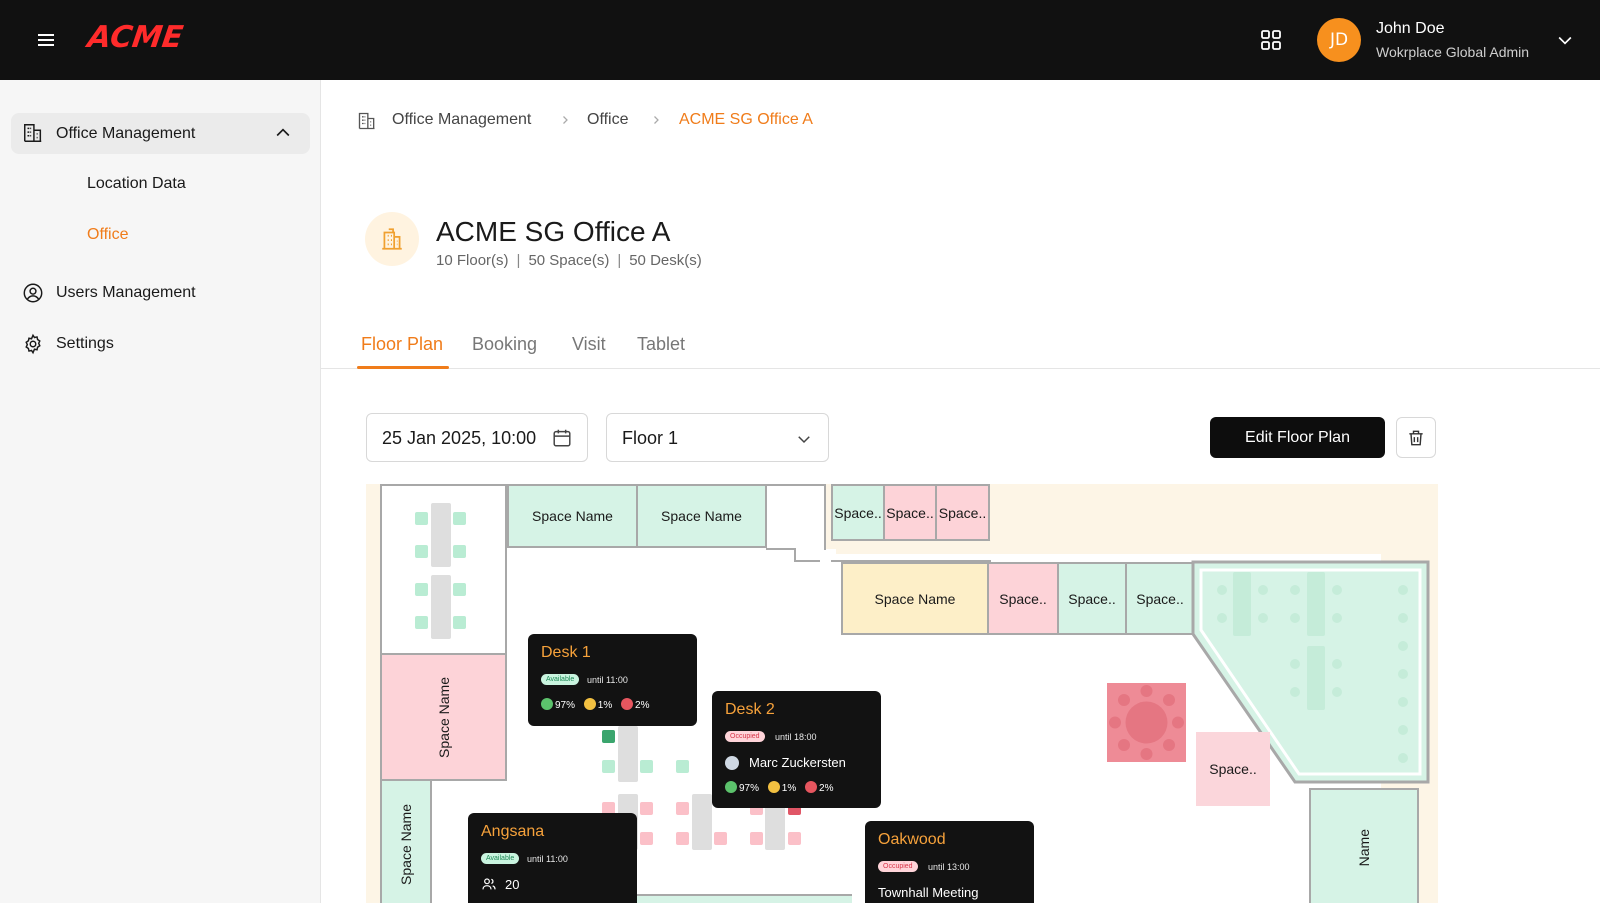  Describe the element at coordinates (562, 438) in the screenshot. I see `calendar-icon` at that location.